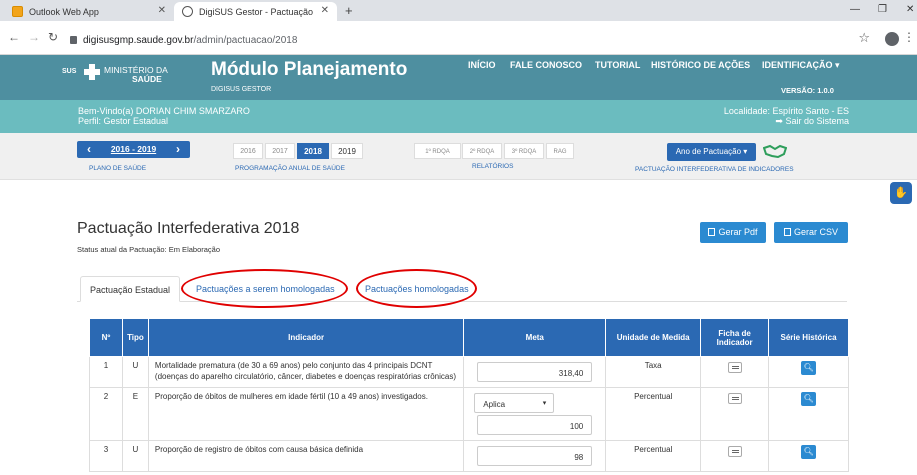 Image resolution: width=917 pixels, height=475 pixels. I want to click on forward-icon: →, so click(34, 37).